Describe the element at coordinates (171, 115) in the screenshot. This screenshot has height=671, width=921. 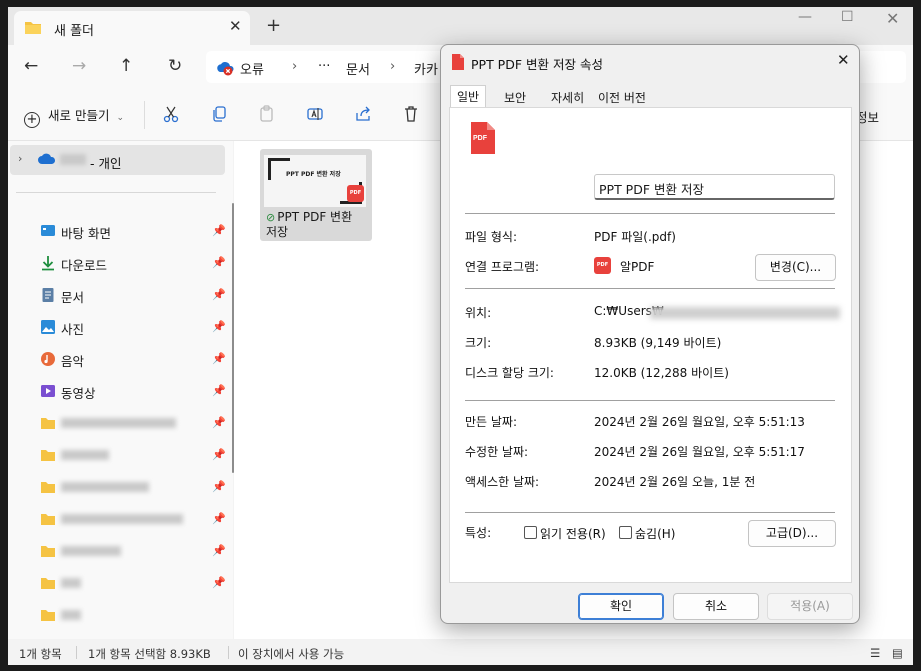
I see `cut-icon` at that location.